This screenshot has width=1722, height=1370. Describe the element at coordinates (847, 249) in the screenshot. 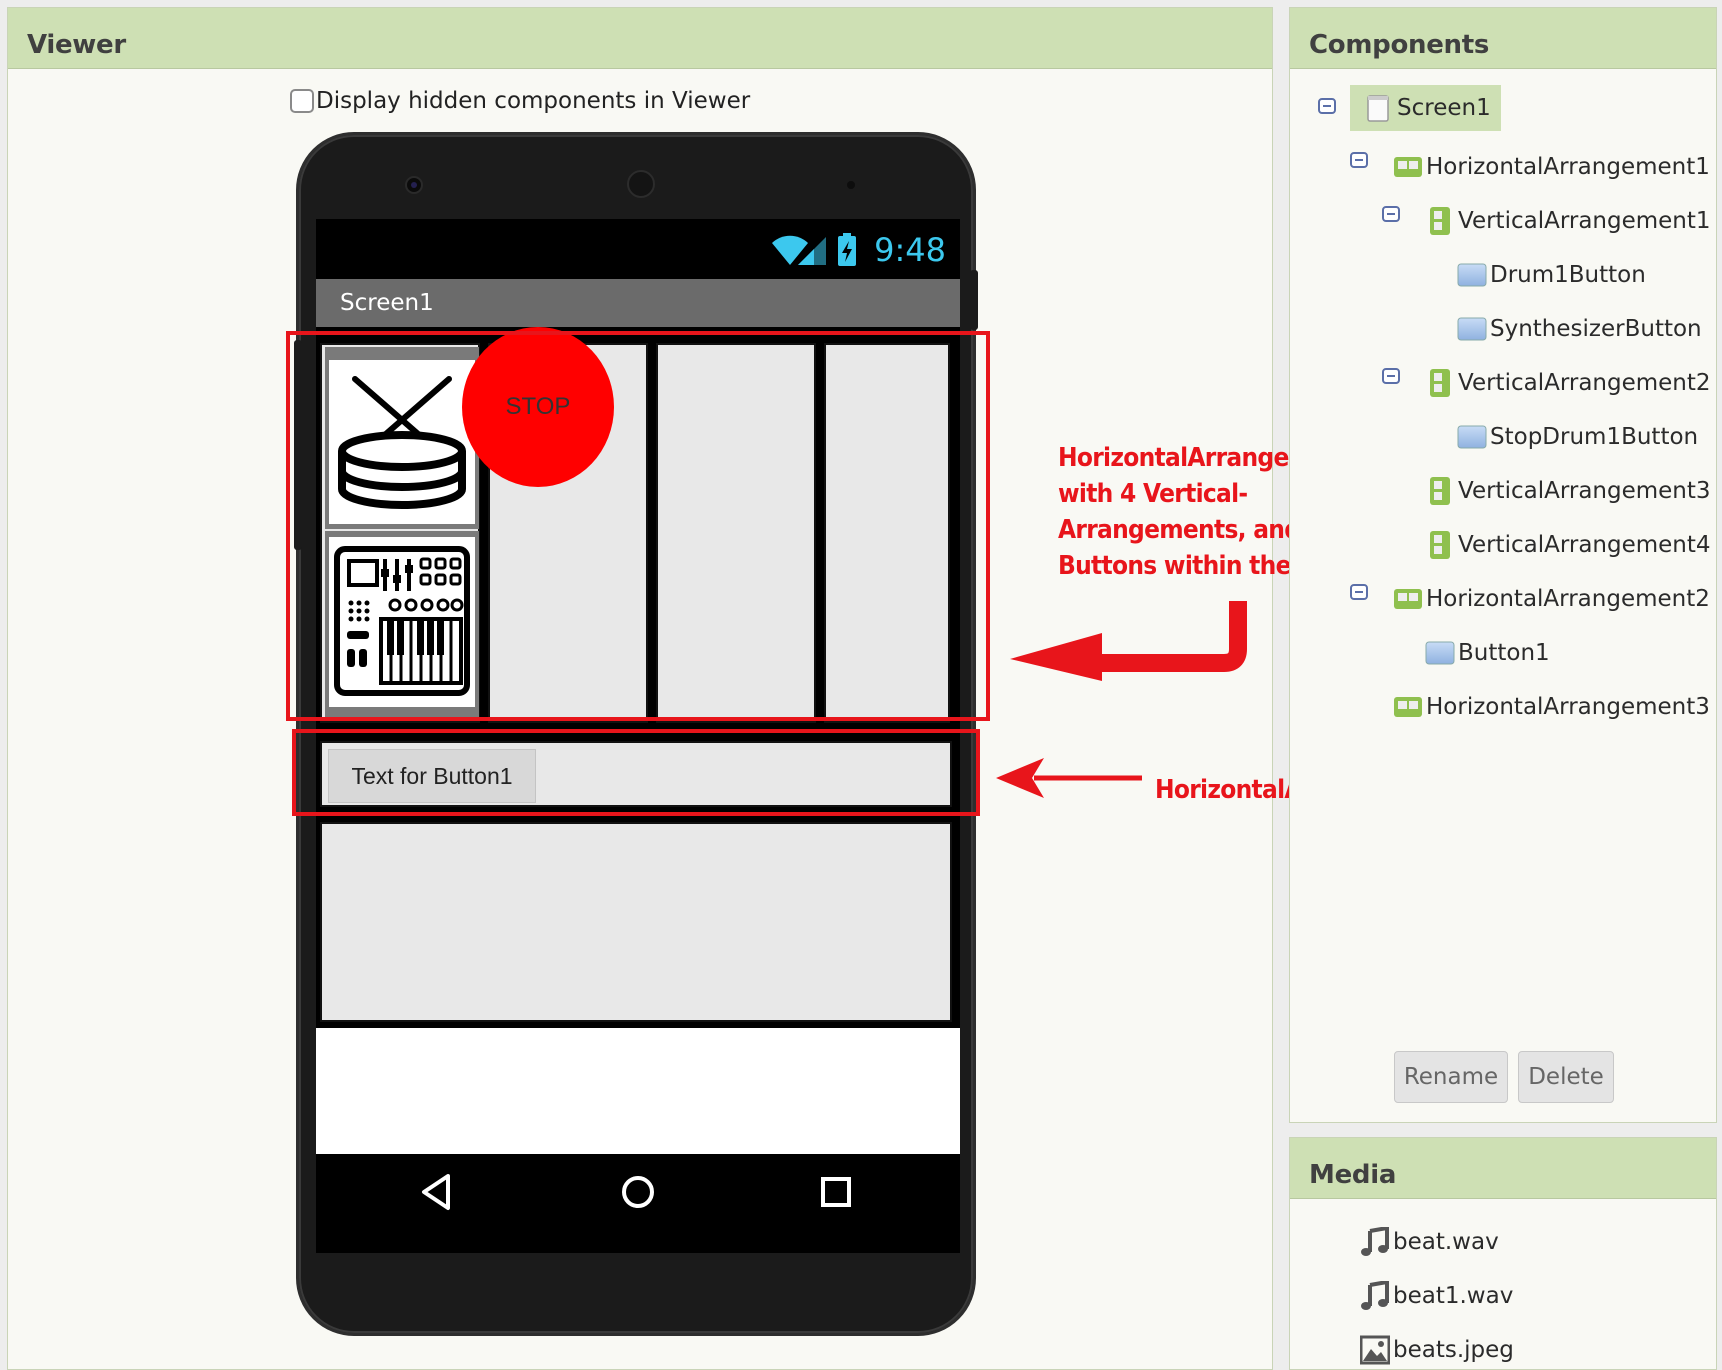

I see `battery-icon` at that location.